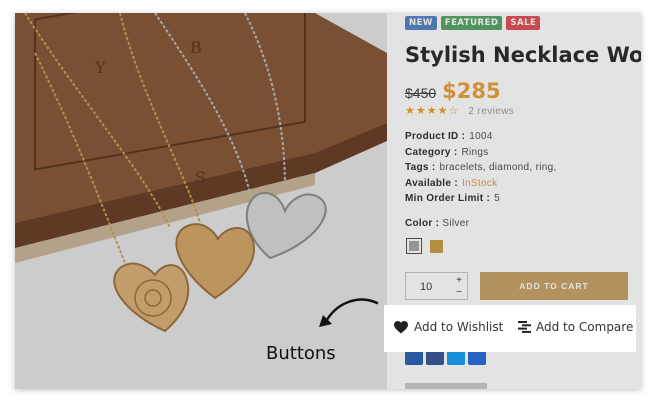 This screenshot has width=656, height=405. Describe the element at coordinates (510, 328) in the screenshot. I see `action-buttons: Add to Wishlist Add to Compare` at that location.